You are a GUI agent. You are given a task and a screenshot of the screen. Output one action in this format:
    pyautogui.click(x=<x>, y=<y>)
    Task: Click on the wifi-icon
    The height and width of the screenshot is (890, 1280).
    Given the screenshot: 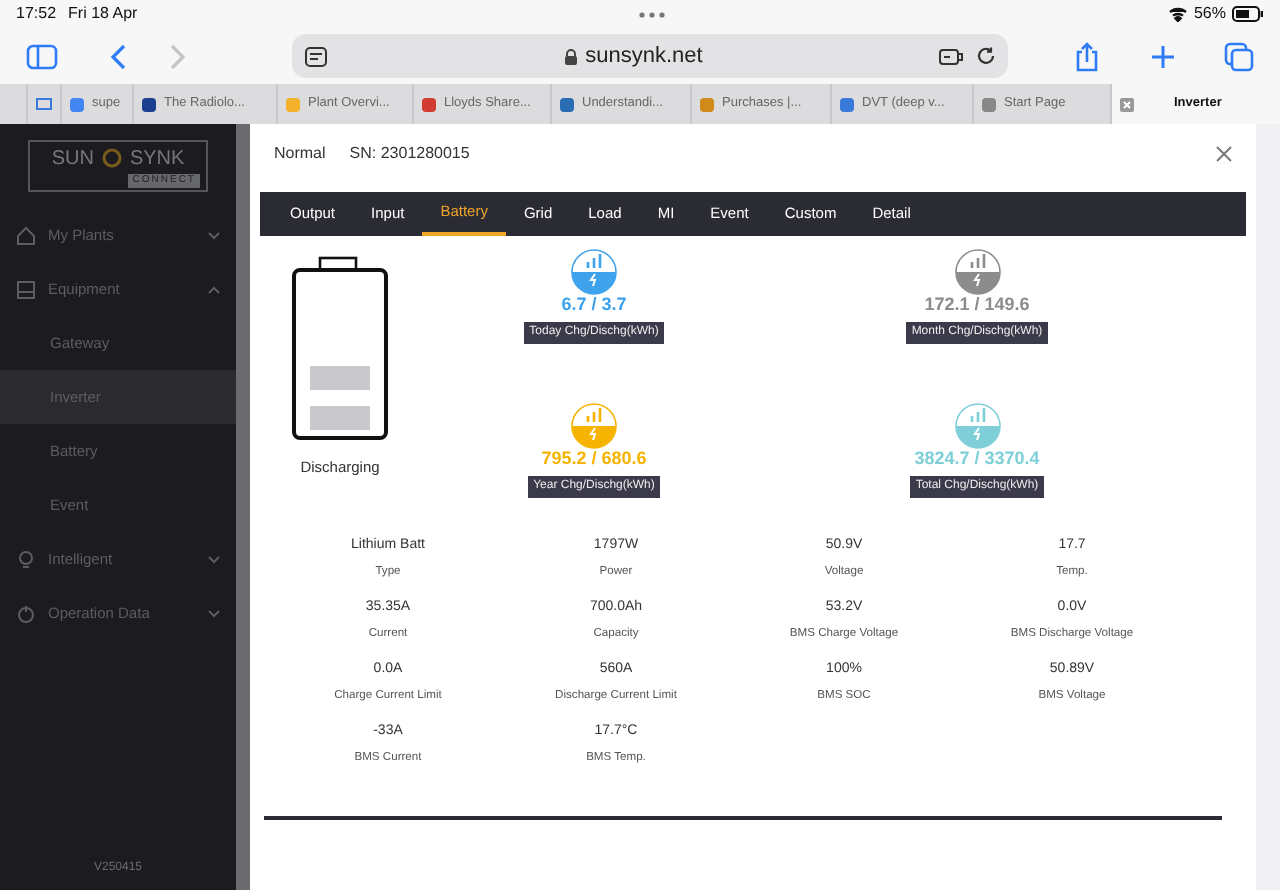 What is the action you would take?
    pyautogui.click(x=1177, y=14)
    